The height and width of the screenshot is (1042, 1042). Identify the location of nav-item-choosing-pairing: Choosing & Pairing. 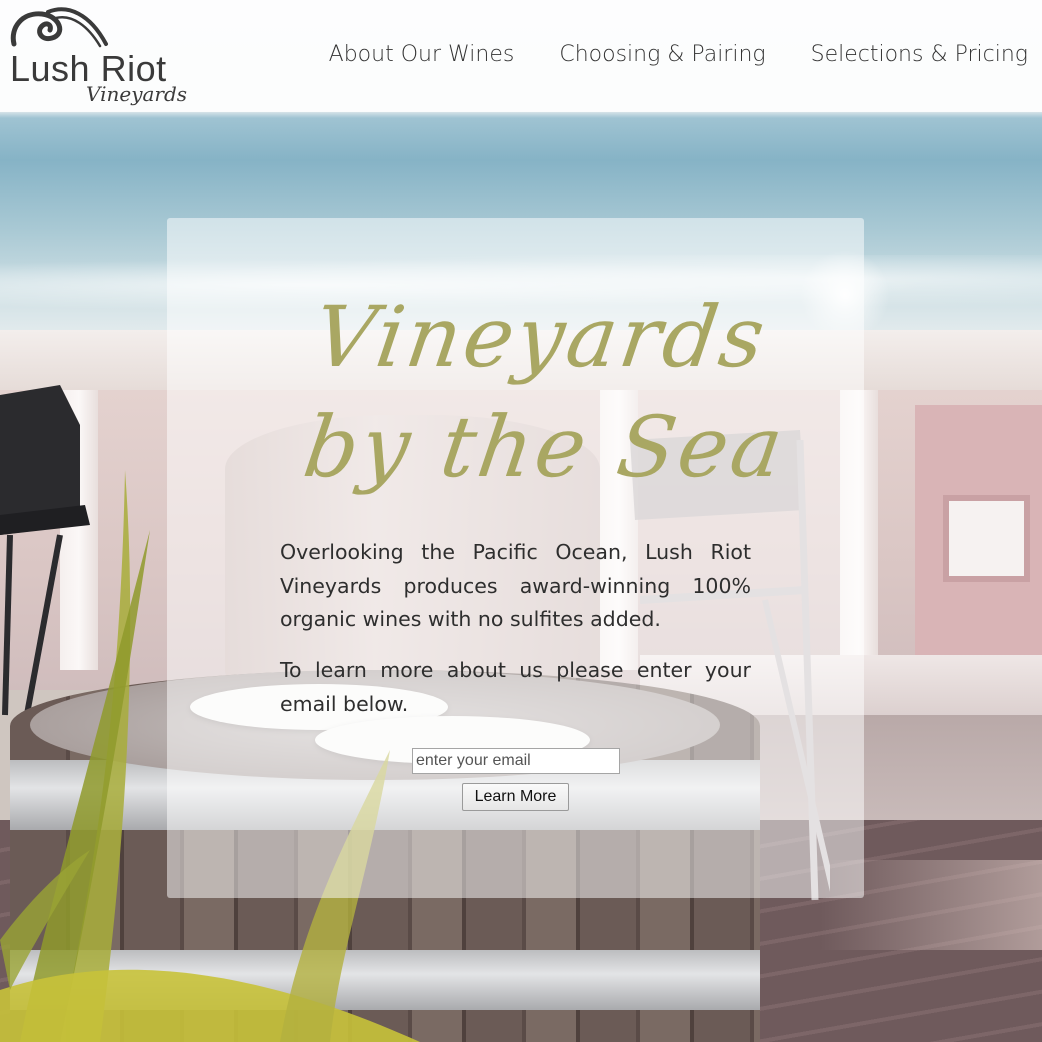
(662, 54).